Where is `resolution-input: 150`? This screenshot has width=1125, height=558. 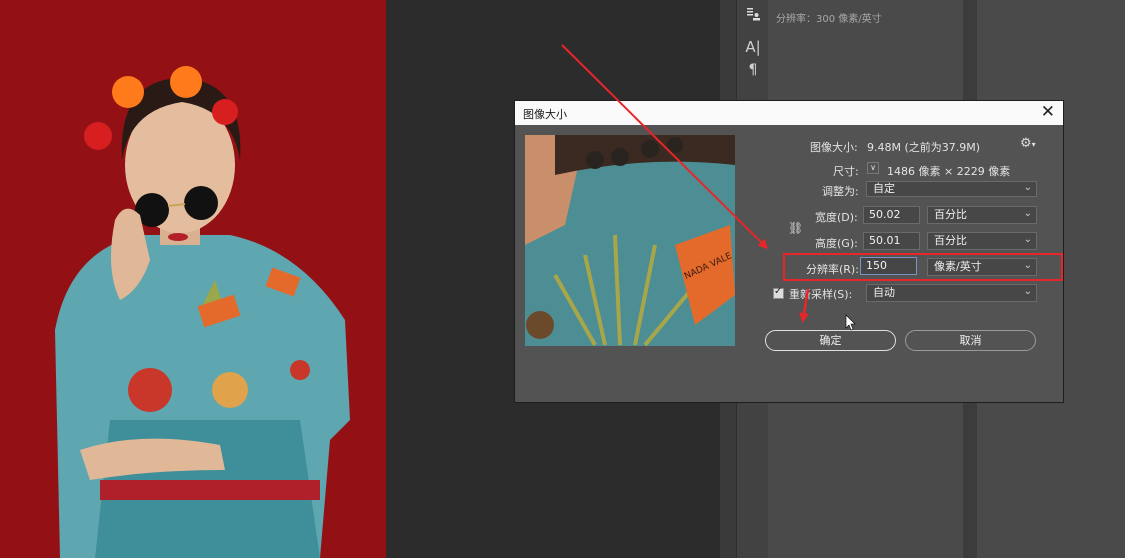
resolution-input: 150 is located at coordinates (888, 266).